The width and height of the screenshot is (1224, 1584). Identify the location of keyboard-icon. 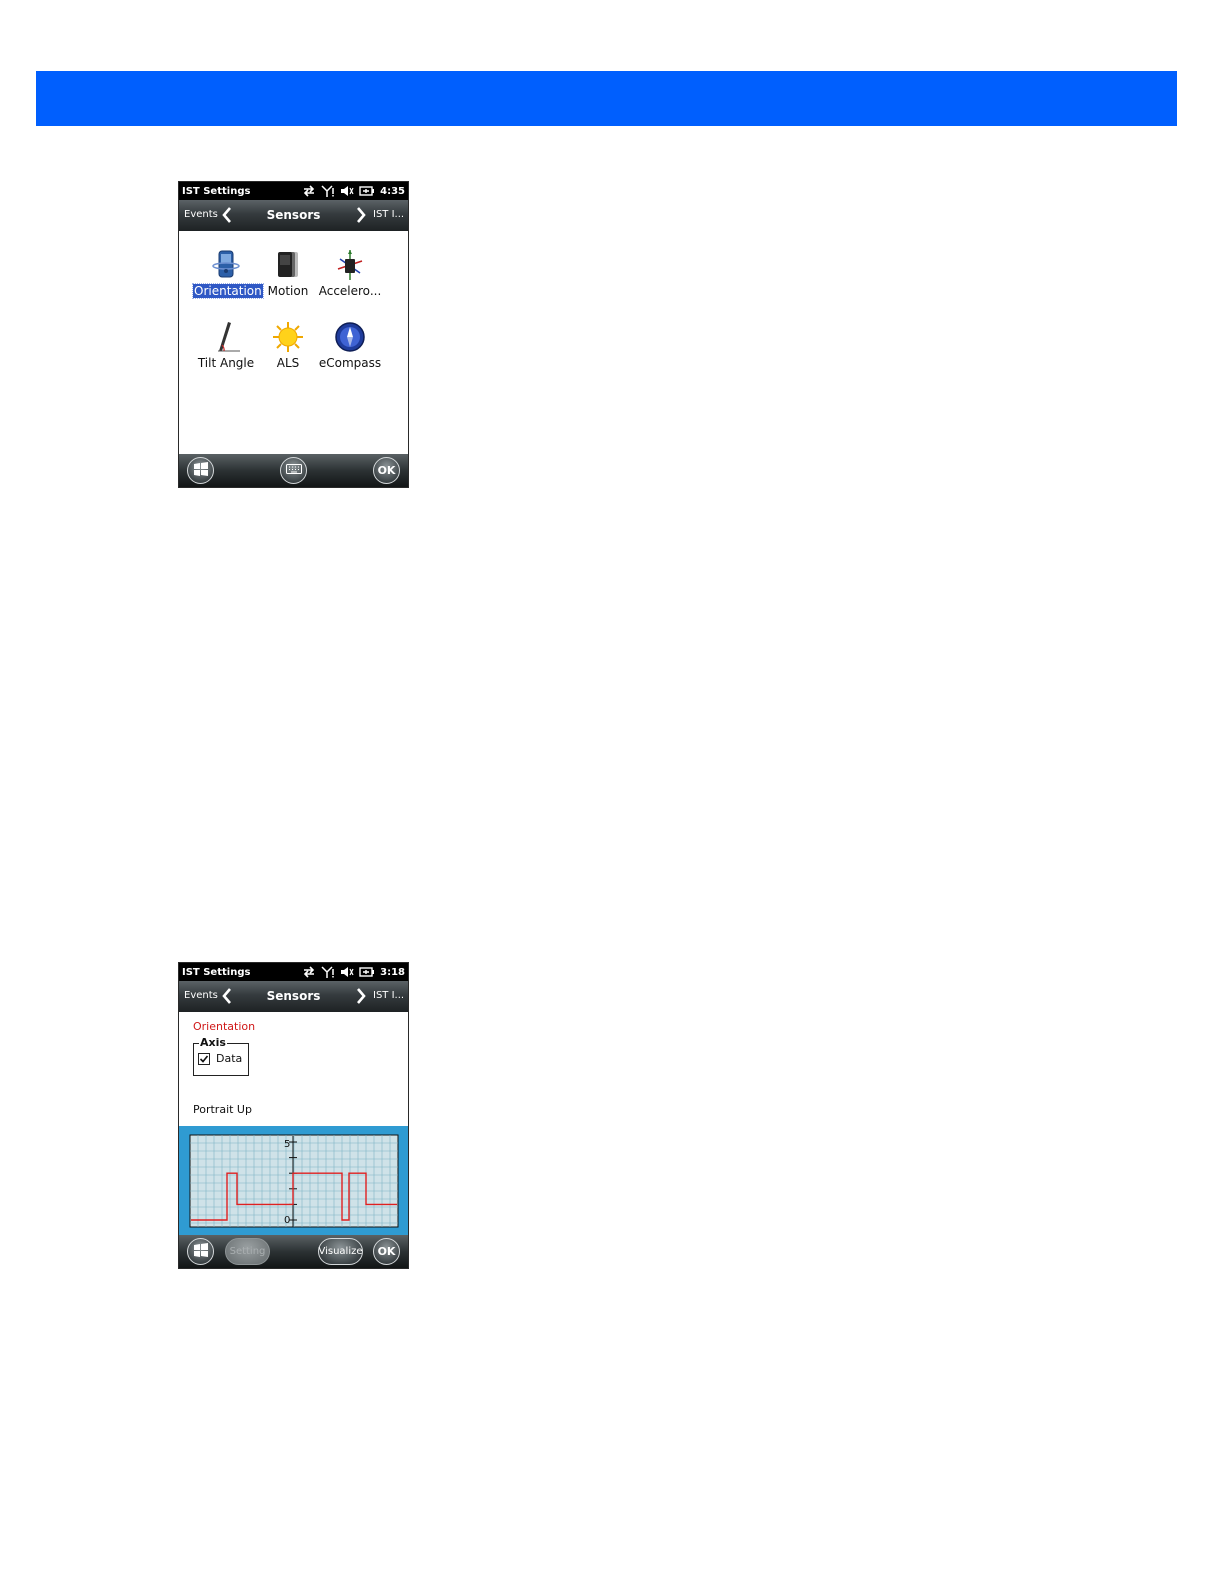
(293, 470).